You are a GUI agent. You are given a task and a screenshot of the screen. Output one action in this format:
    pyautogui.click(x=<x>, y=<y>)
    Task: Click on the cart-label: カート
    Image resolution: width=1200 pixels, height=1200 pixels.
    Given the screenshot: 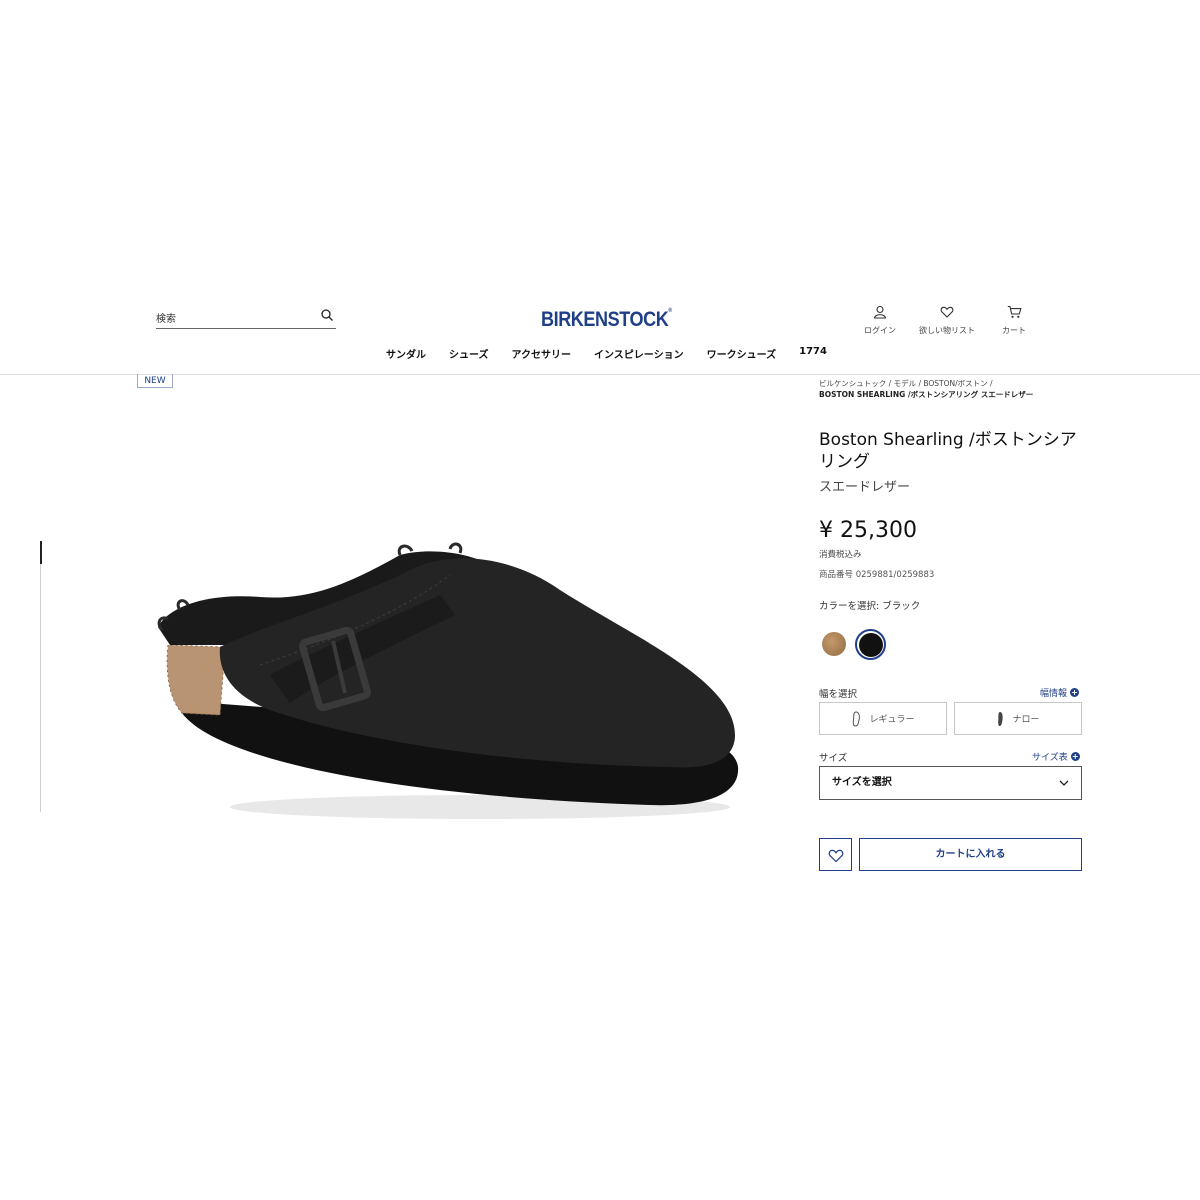 What is the action you would take?
    pyautogui.click(x=1014, y=330)
    